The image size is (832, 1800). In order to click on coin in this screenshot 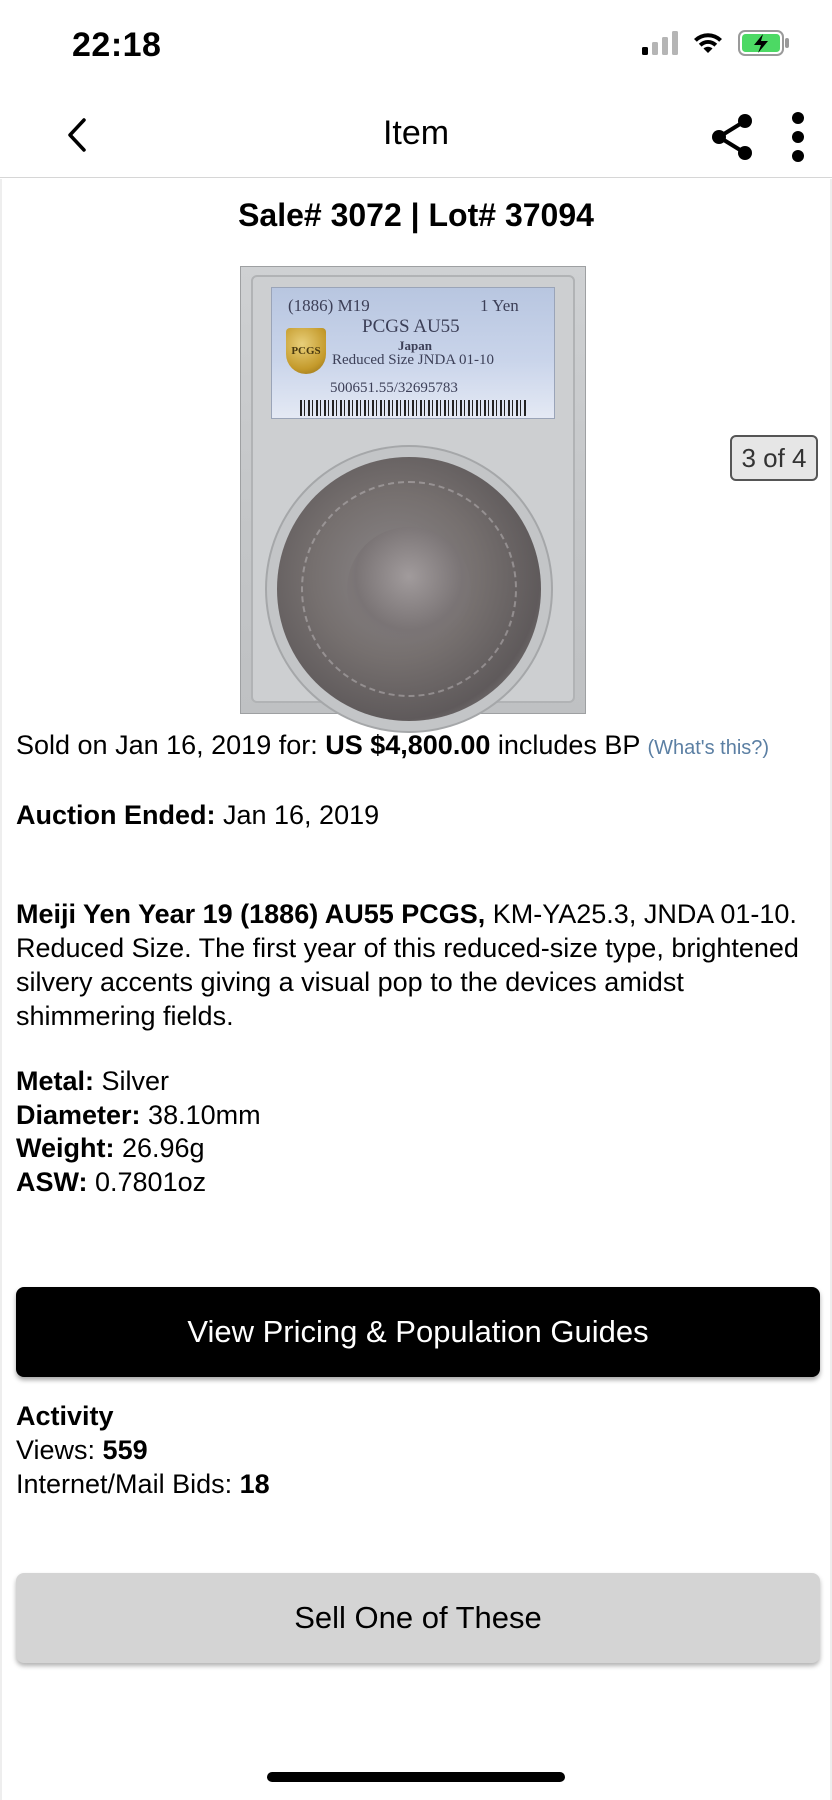, I will do `click(409, 589)`.